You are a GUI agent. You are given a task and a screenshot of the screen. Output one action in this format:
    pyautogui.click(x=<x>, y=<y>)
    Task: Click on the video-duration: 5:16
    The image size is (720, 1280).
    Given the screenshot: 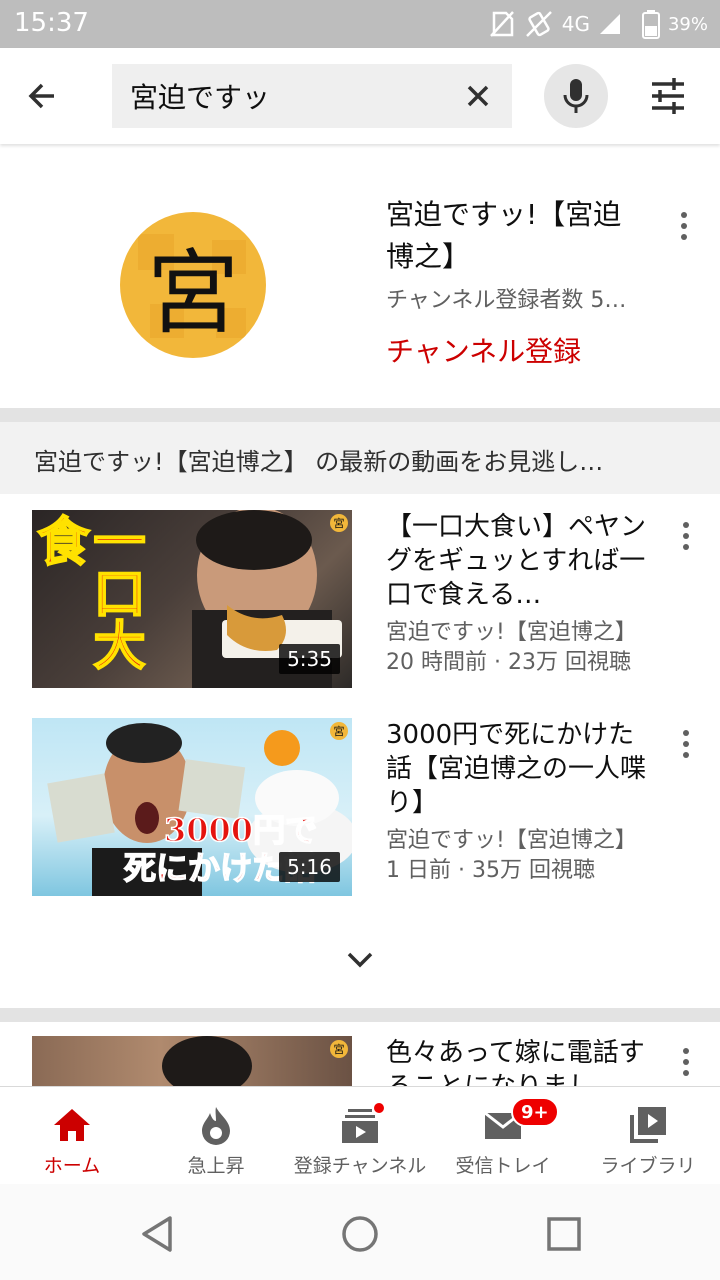 What is the action you would take?
    pyautogui.click(x=309, y=867)
    